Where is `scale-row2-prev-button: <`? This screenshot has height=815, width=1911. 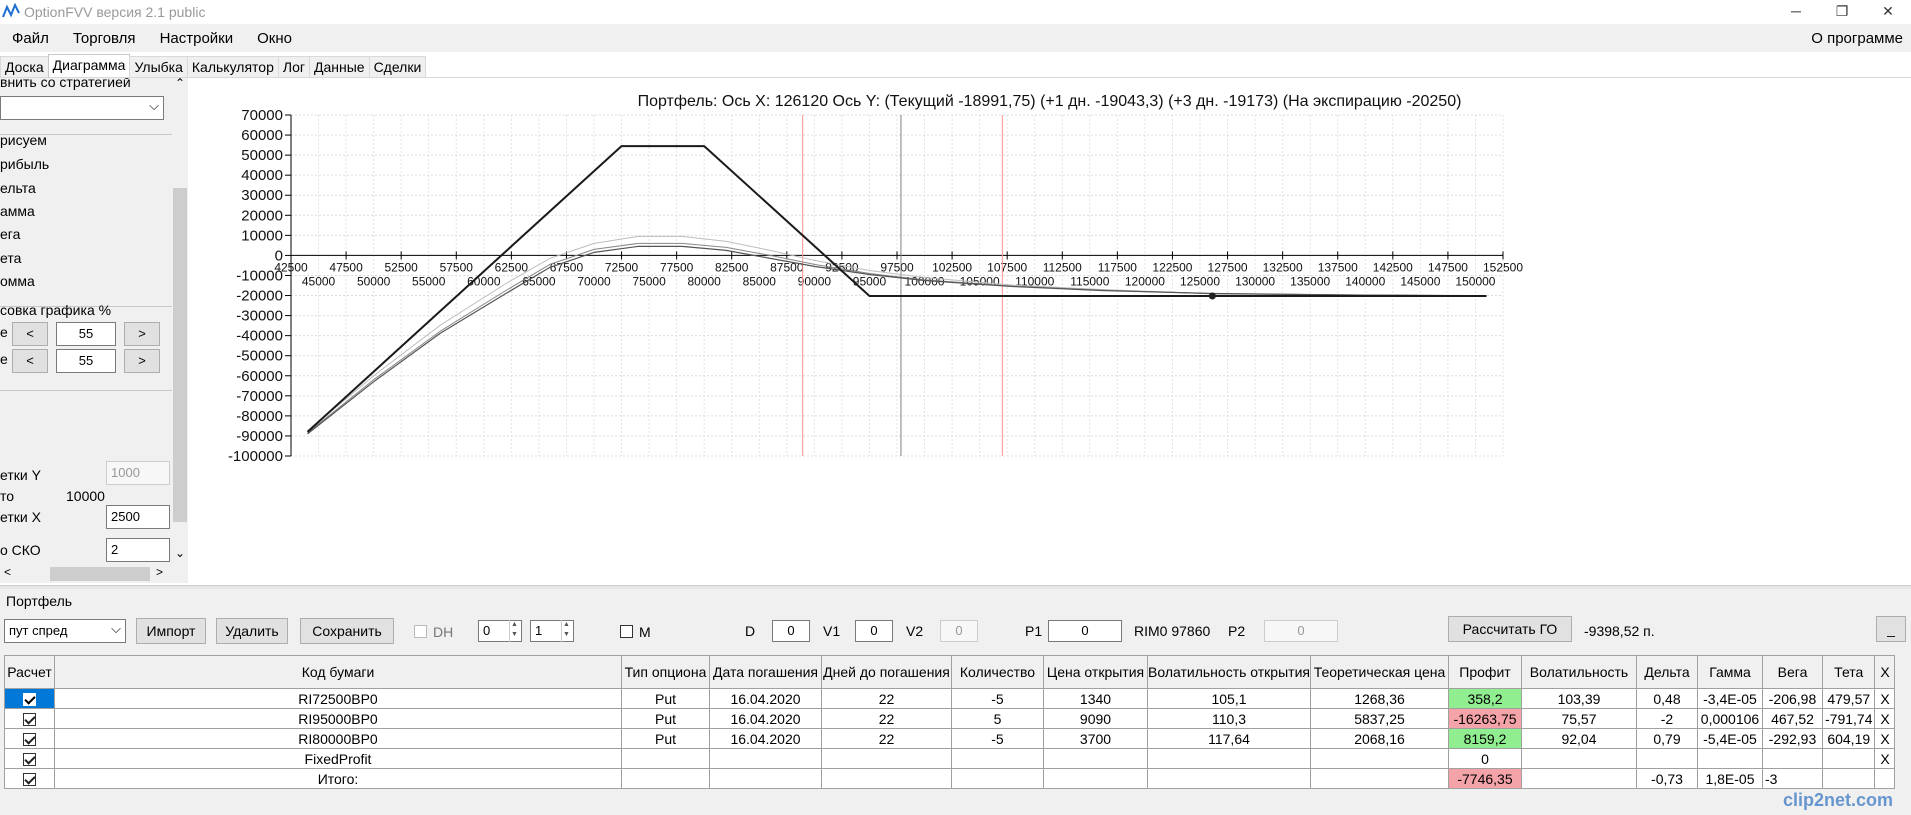
scale-row2-prev-button: < is located at coordinates (30, 361).